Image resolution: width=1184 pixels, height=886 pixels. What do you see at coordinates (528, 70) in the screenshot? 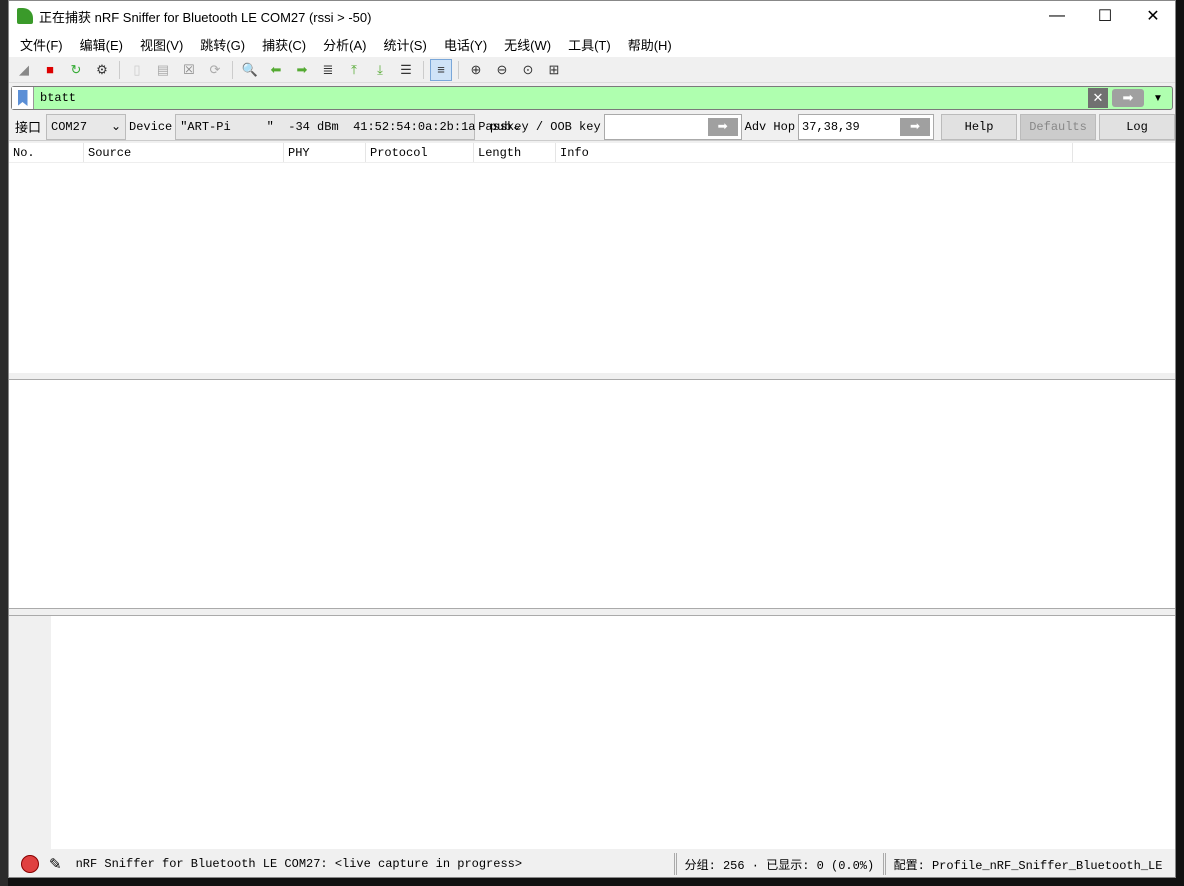
I see `zoom-normal-icon: ⊙` at bounding box center [528, 70].